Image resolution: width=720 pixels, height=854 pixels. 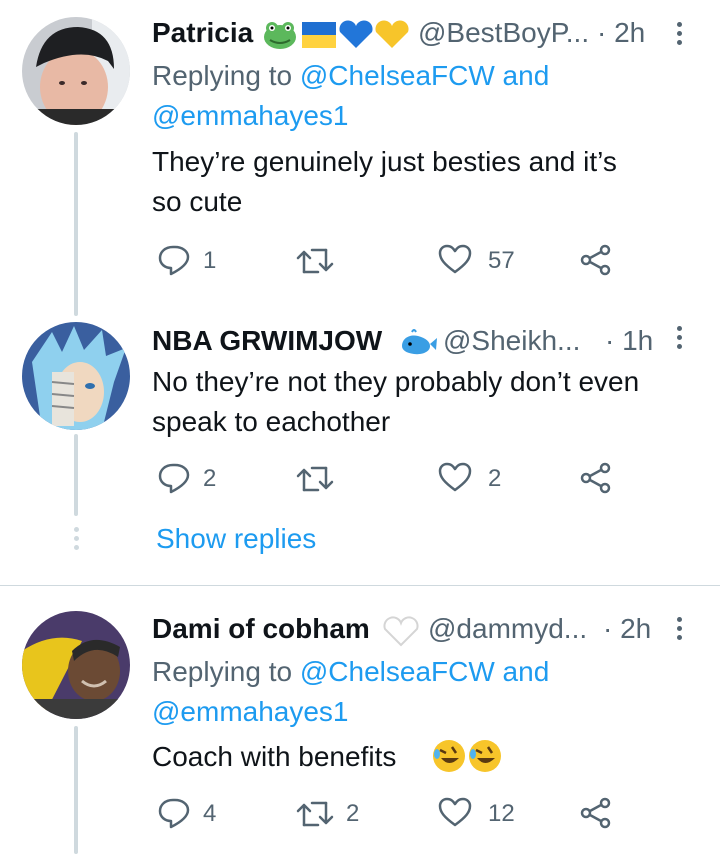 What do you see at coordinates (267, 341) in the screenshot?
I see `author-name: NBA GRWIMJOW` at bounding box center [267, 341].